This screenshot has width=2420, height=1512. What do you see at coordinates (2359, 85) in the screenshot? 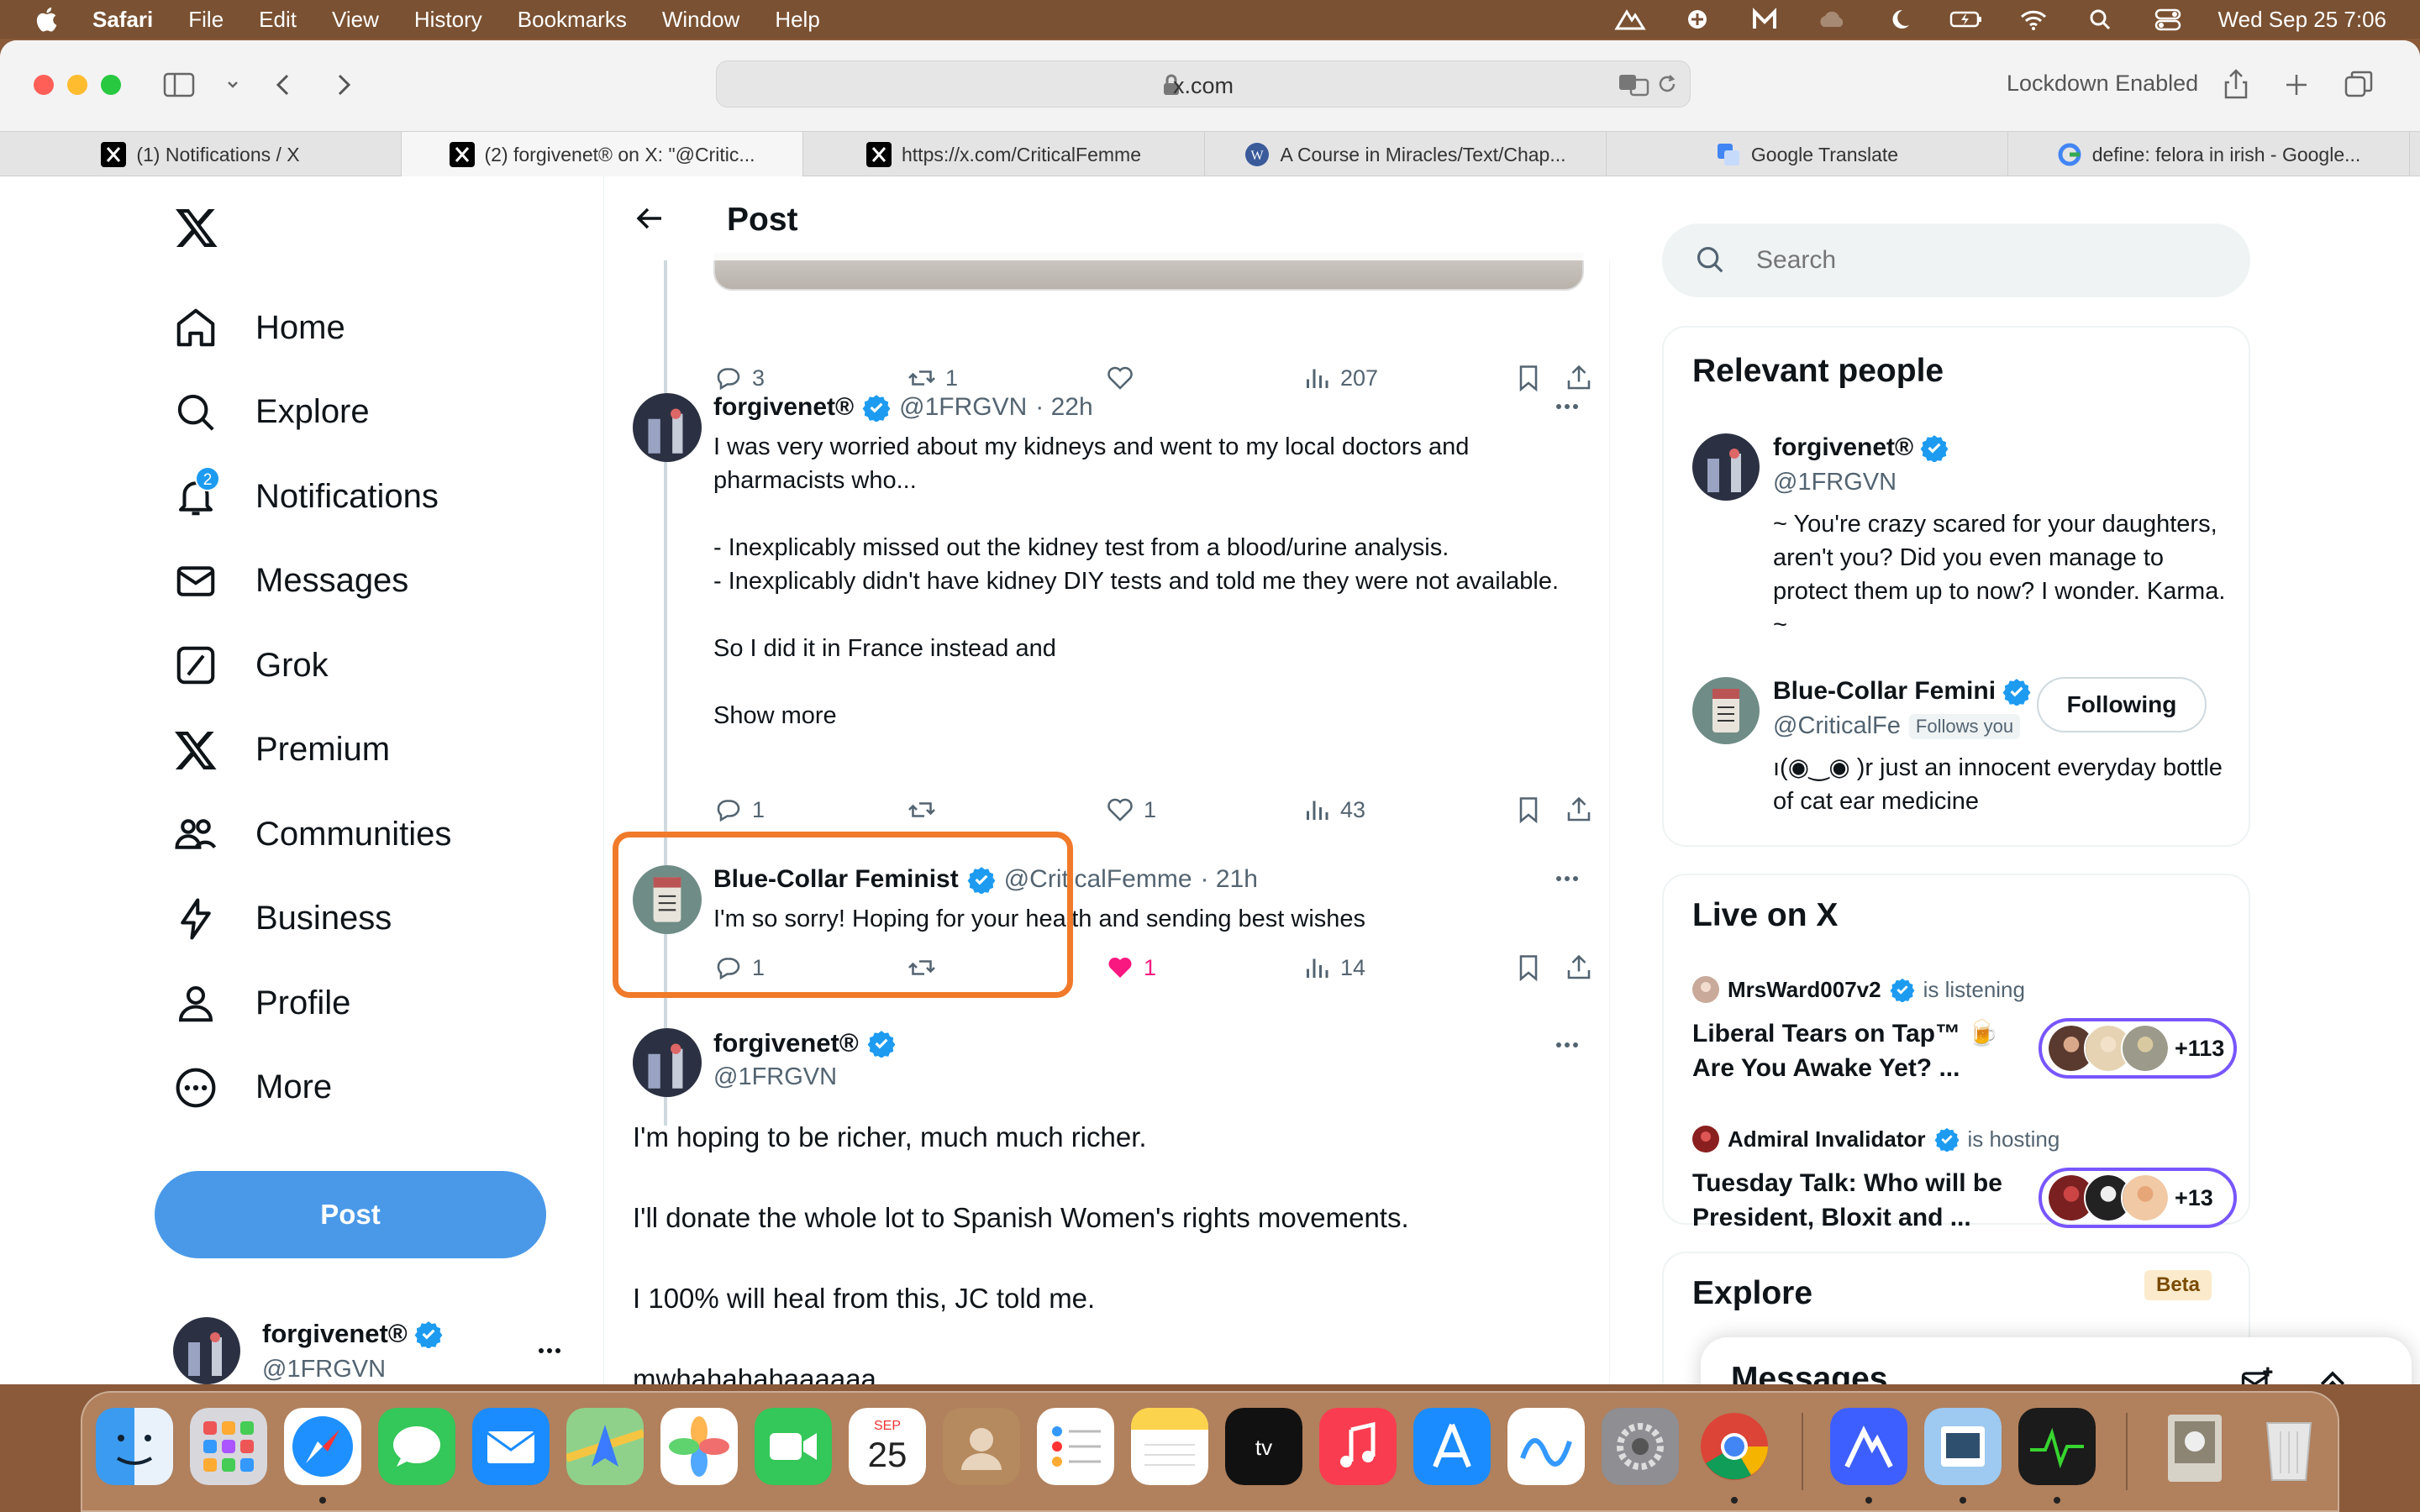
I see `tab-overview-icon` at bounding box center [2359, 85].